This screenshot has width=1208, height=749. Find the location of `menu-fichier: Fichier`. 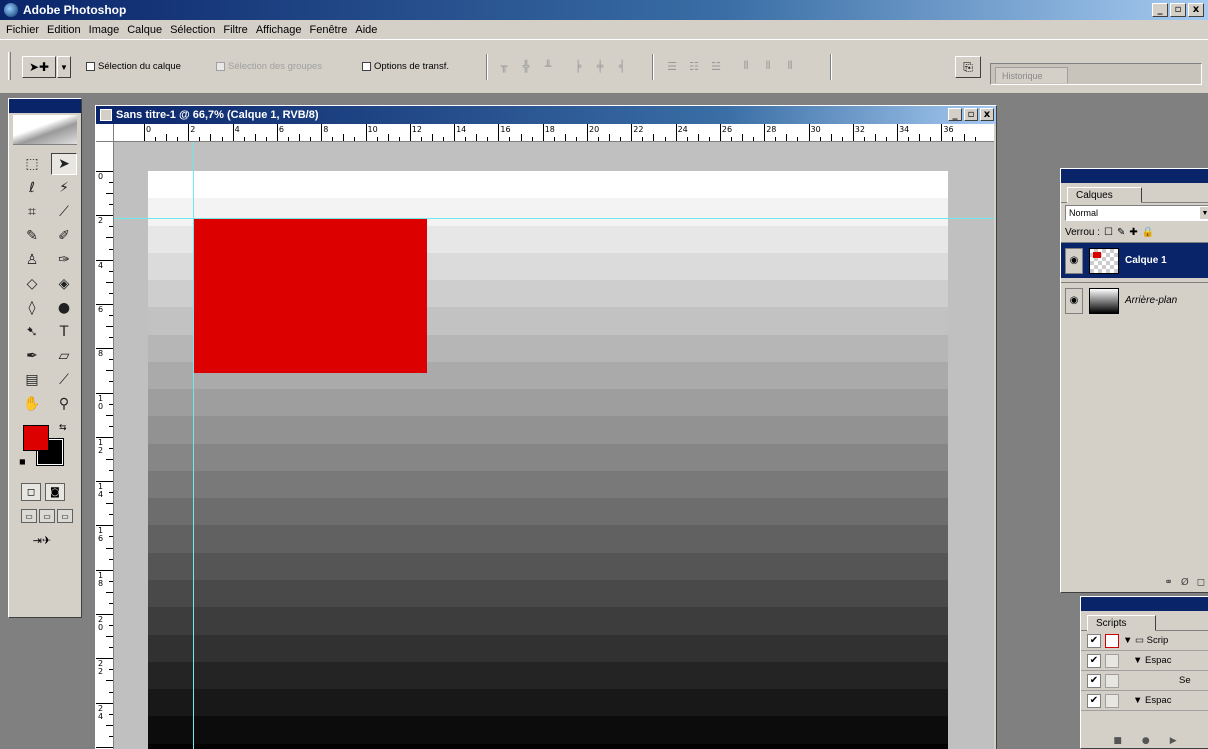

menu-fichier: Fichier is located at coordinates (22, 30).